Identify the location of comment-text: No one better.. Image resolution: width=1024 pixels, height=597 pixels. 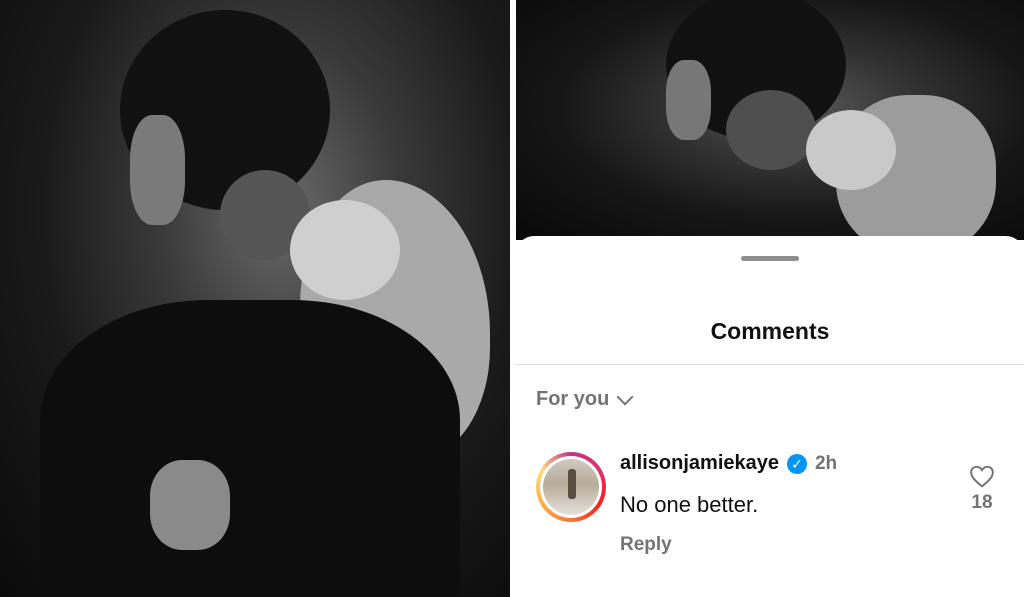
(689, 504).